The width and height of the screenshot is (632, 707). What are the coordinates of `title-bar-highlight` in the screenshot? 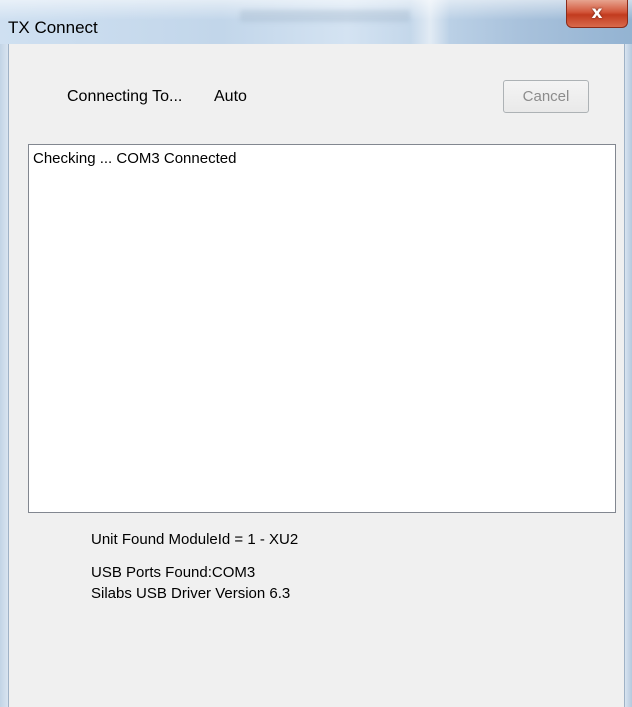 It's located at (430, 22).